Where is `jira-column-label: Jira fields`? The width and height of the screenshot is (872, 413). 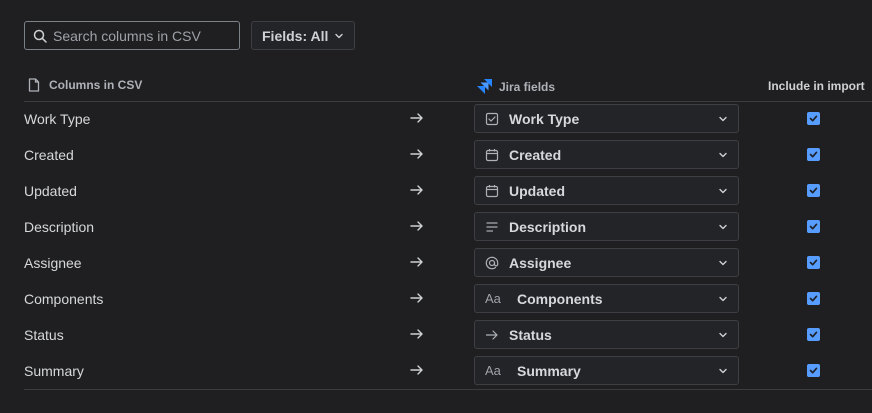
jira-column-label: Jira fields is located at coordinates (527, 86).